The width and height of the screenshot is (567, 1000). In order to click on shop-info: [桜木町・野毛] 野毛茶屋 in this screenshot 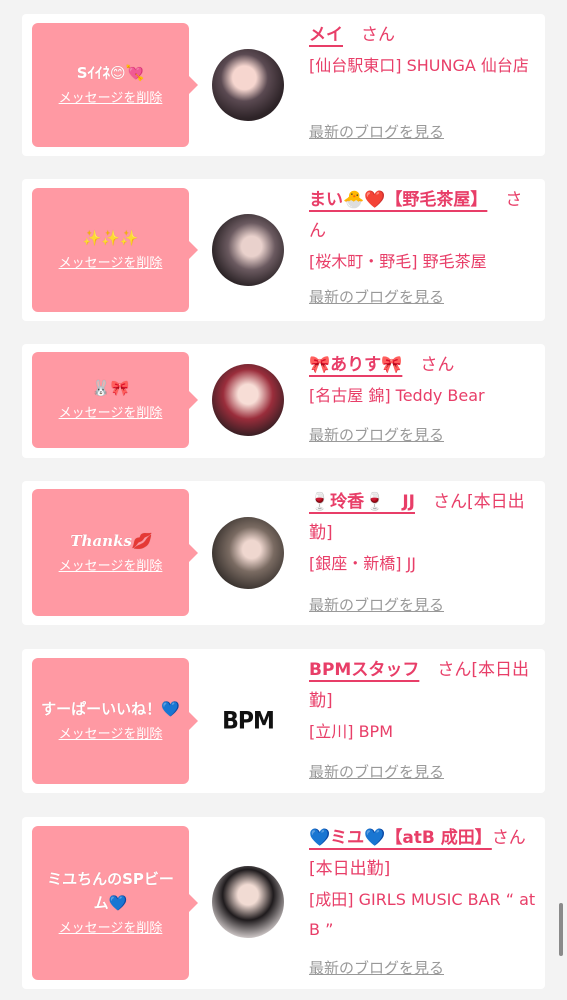, I will do `click(398, 261)`.